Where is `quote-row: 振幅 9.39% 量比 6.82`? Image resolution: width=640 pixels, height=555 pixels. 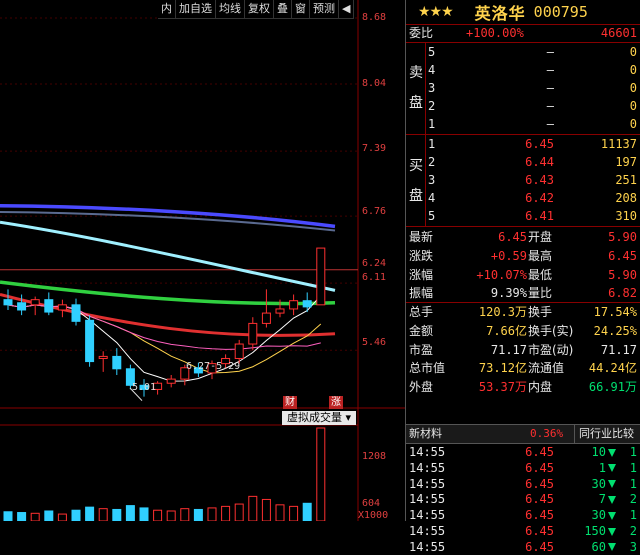 quote-row: 振幅 9.39% 量比 6.82 is located at coordinates (523, 293).